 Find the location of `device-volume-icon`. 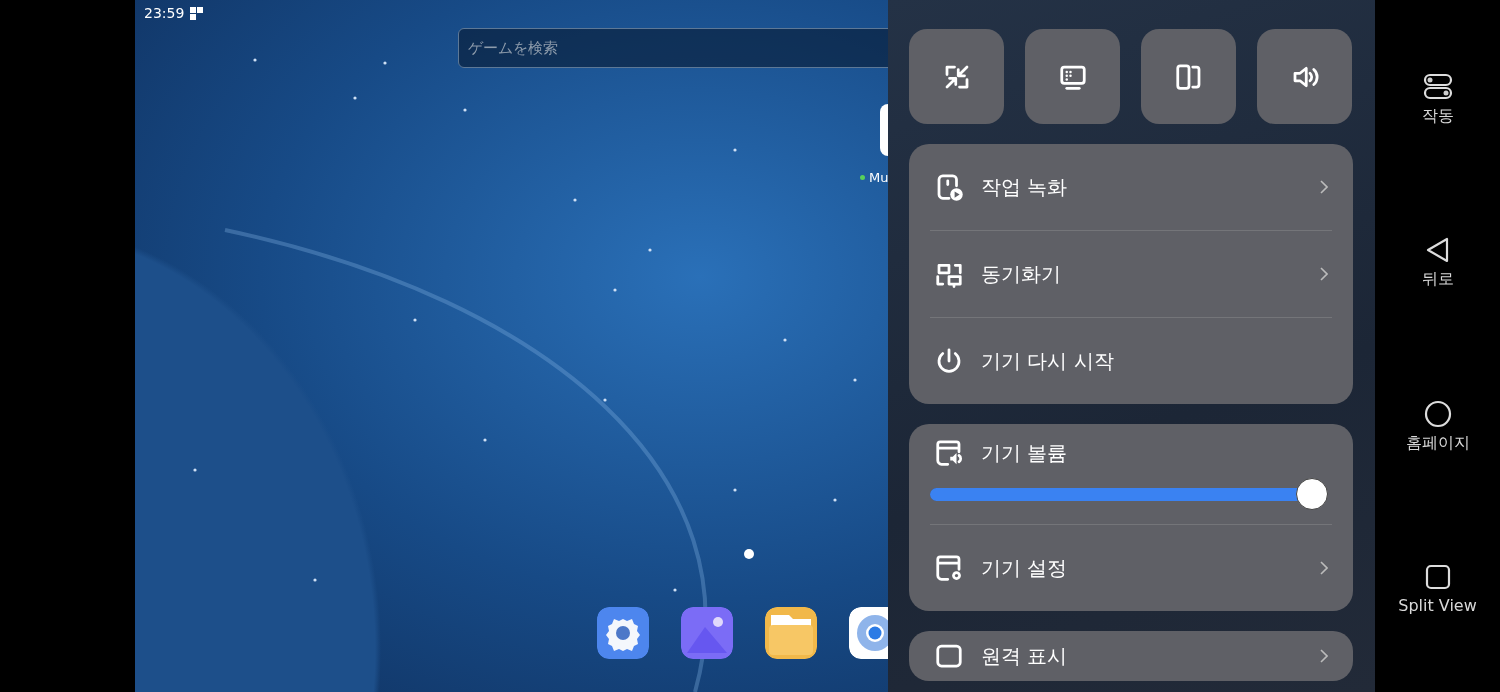

device-volume-icon is located at coordinates (949, 453).